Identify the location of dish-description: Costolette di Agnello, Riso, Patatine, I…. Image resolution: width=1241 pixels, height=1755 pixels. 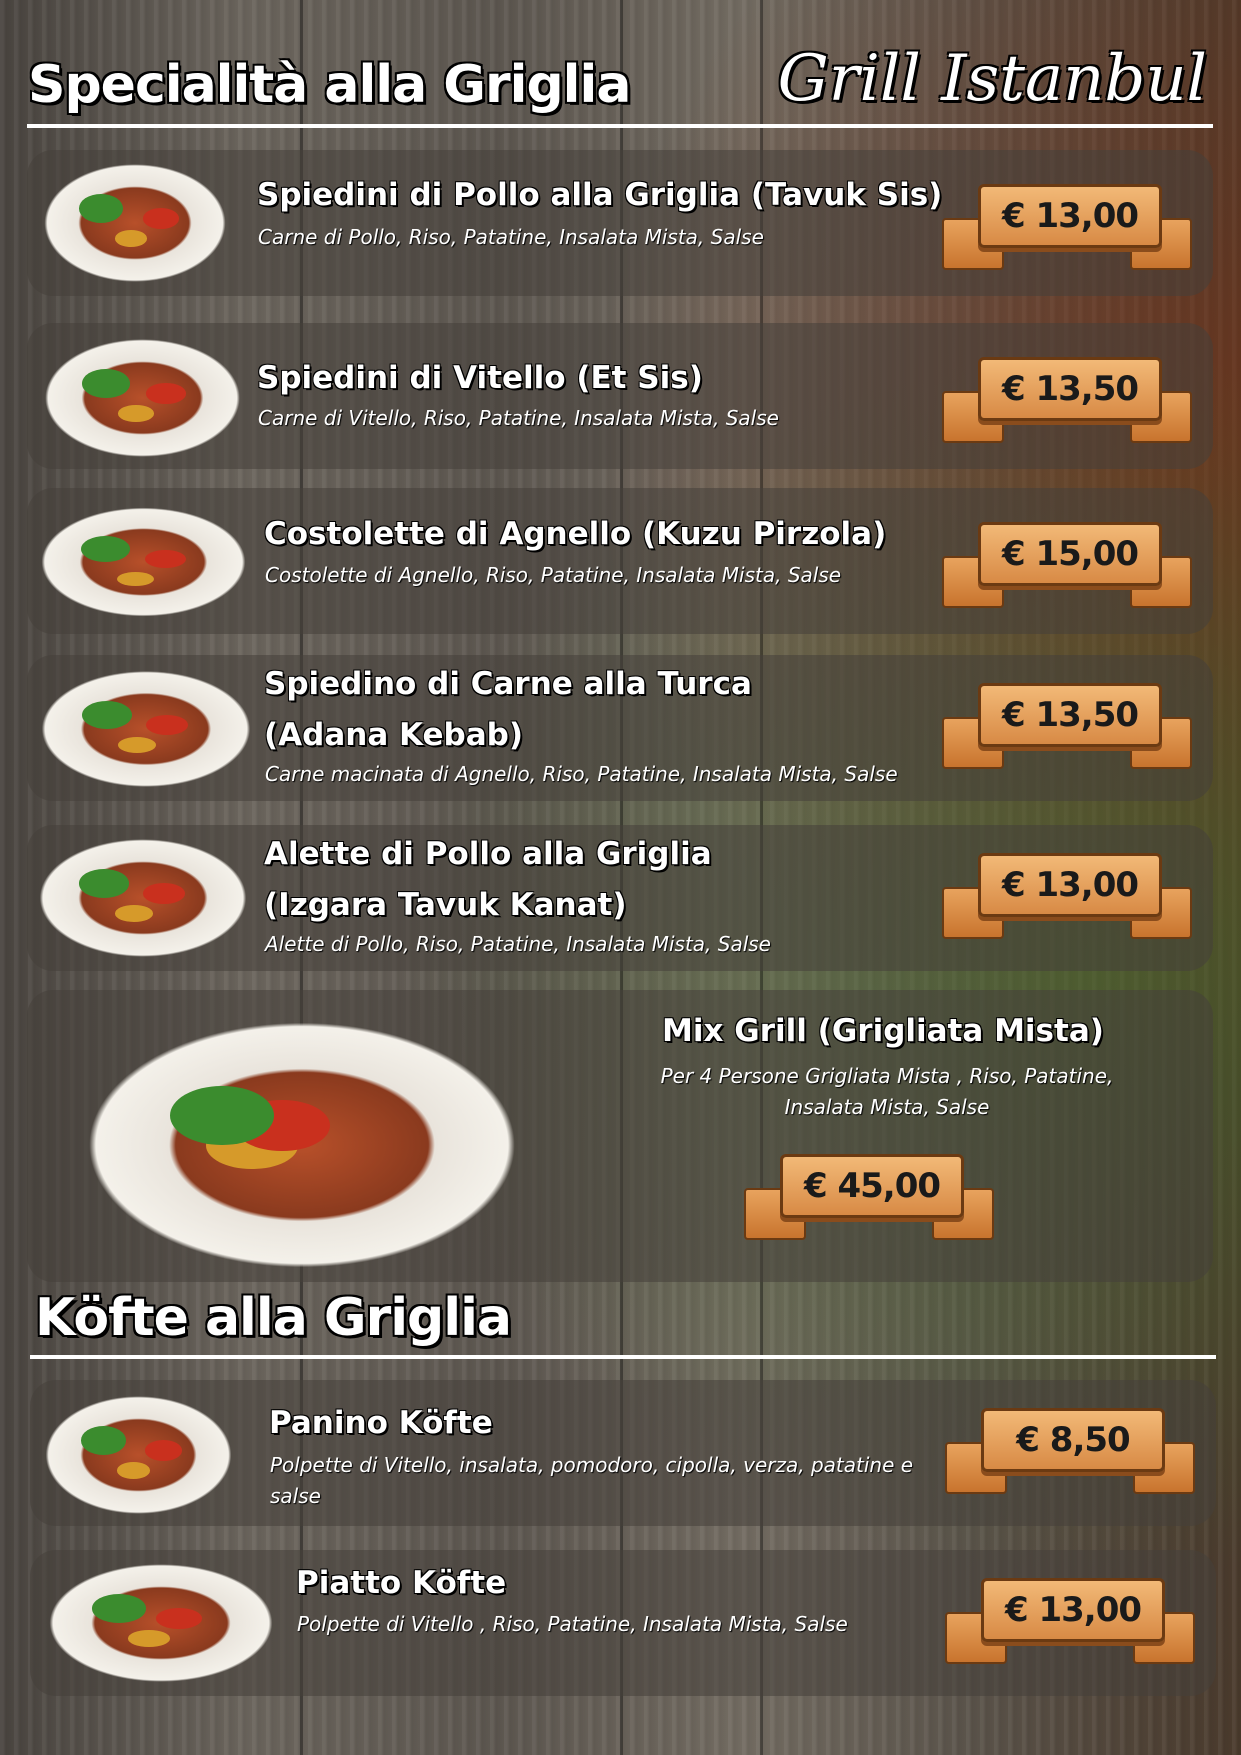
(553, 575).